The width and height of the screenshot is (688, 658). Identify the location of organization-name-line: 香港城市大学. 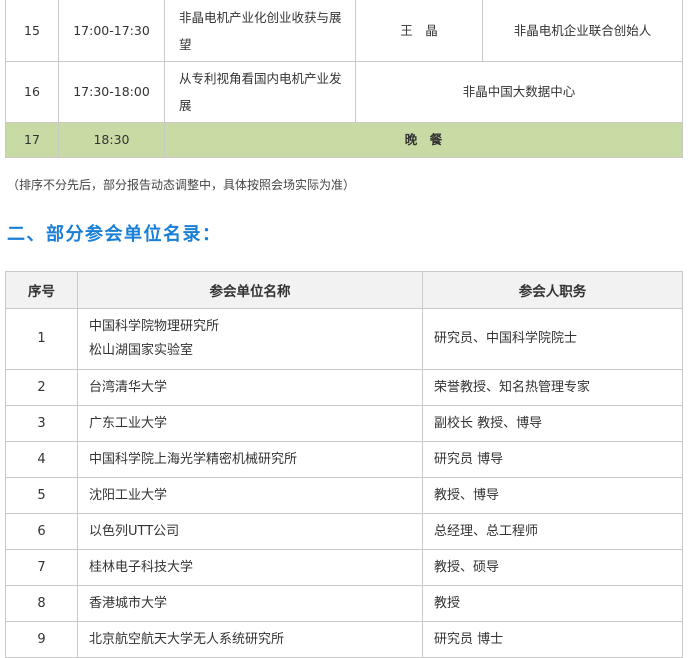
(128, 603).